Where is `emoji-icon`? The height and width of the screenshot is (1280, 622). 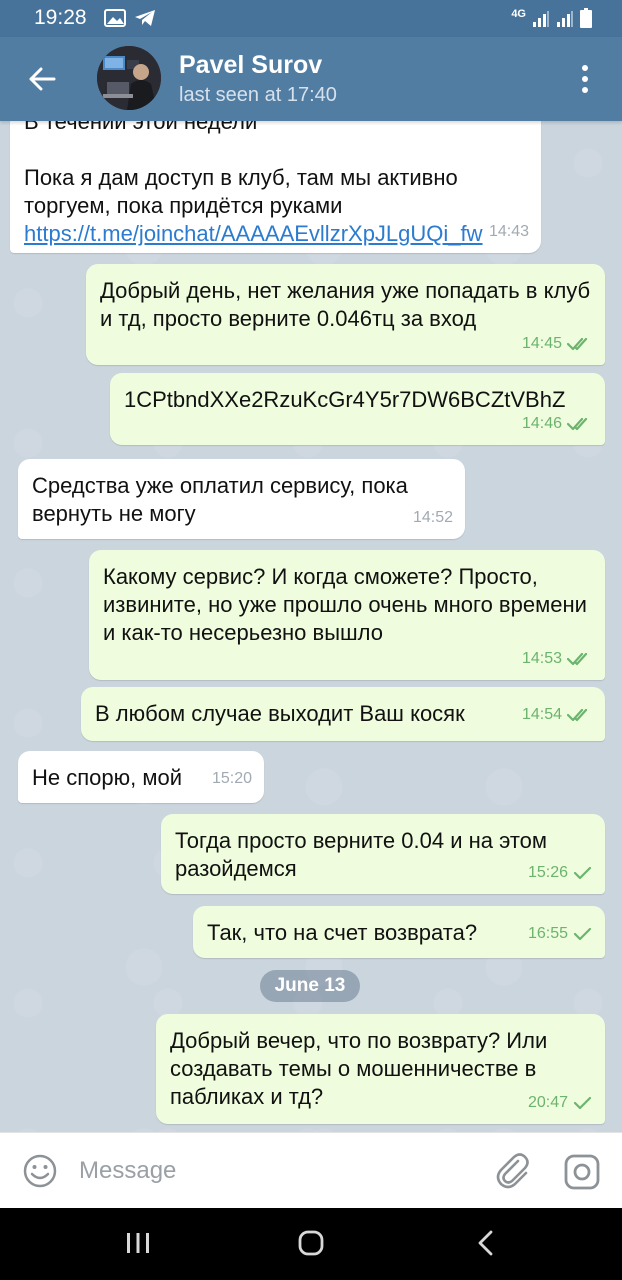 emoji-icon is located at coordinates (40, 1171).